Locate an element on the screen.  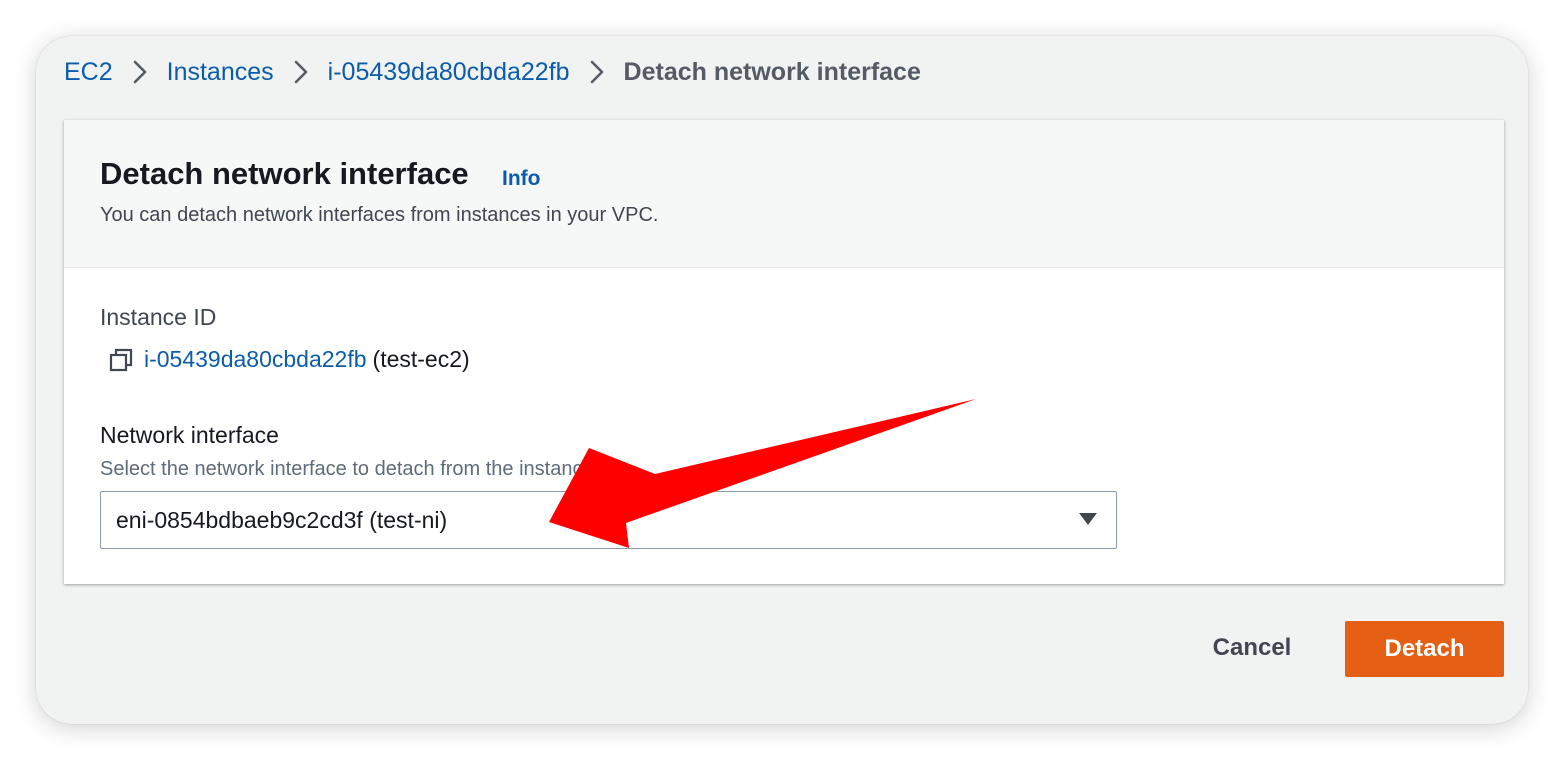
network-interface-selected-value: eni-0854bdbaeb9c2cd3f (test-ni) is located at coordinates (282, 519).